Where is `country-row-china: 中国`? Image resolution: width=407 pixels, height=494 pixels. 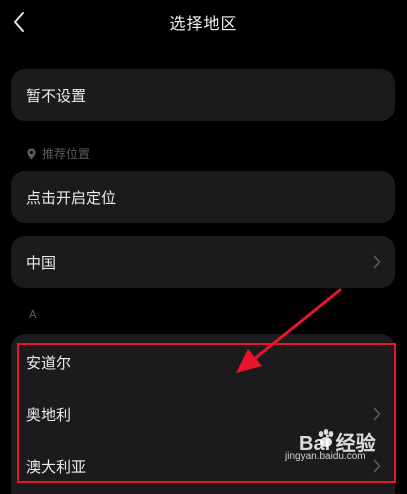
country-row-china: 中国 is located at coordinates (203, 262).